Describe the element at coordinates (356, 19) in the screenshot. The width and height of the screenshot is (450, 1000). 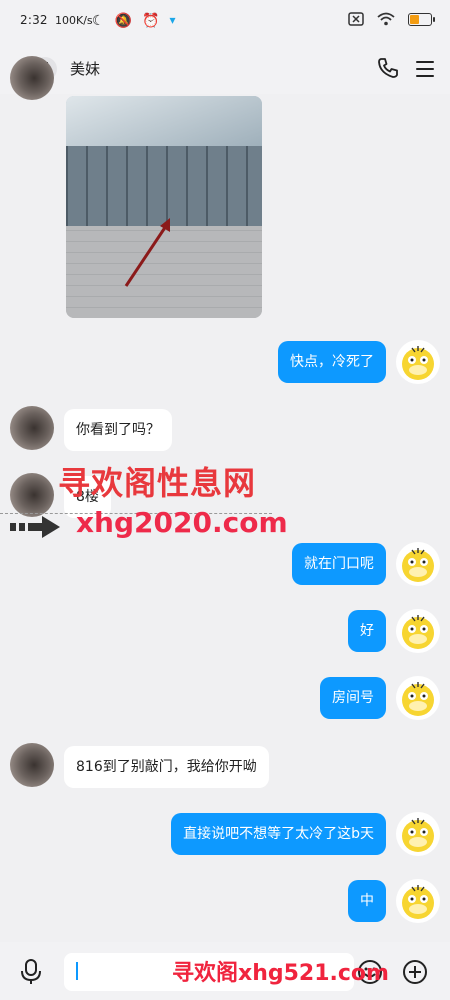
I see `sim-off-icon` at that location.